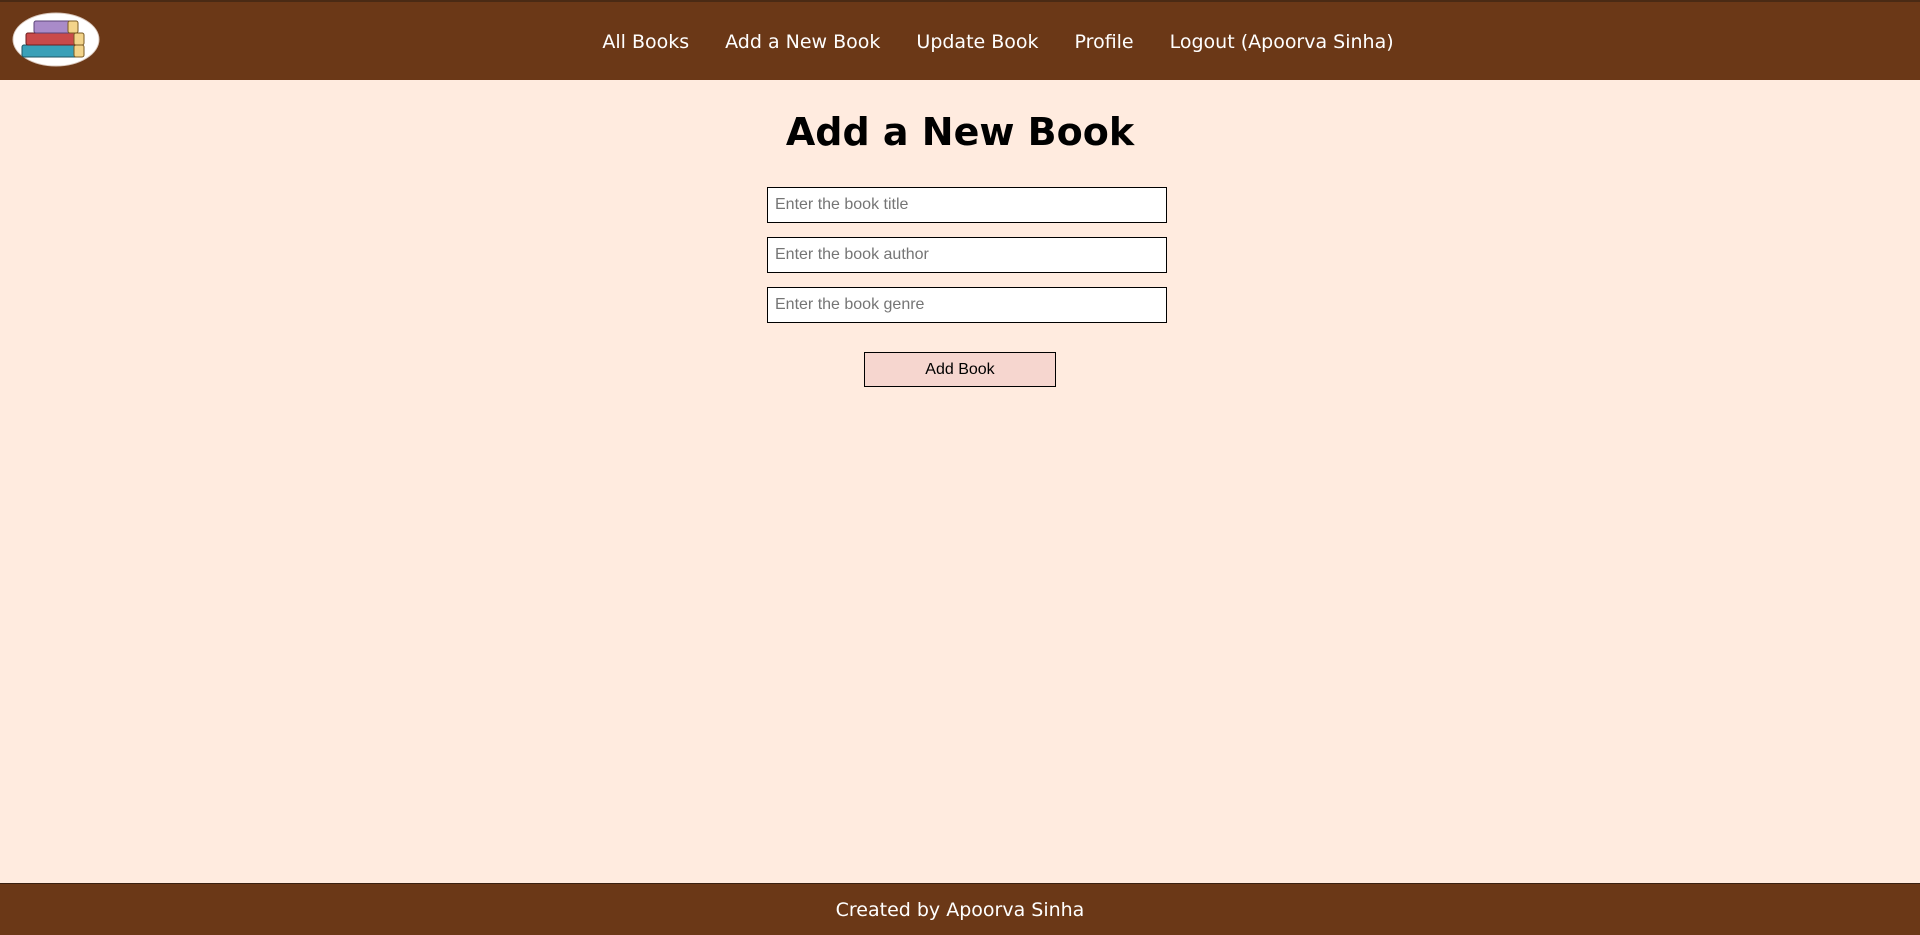 The width and height of the screenshot is (1920, 935). I want to click on nav-link-profile: Profile, so click(1104, 42).